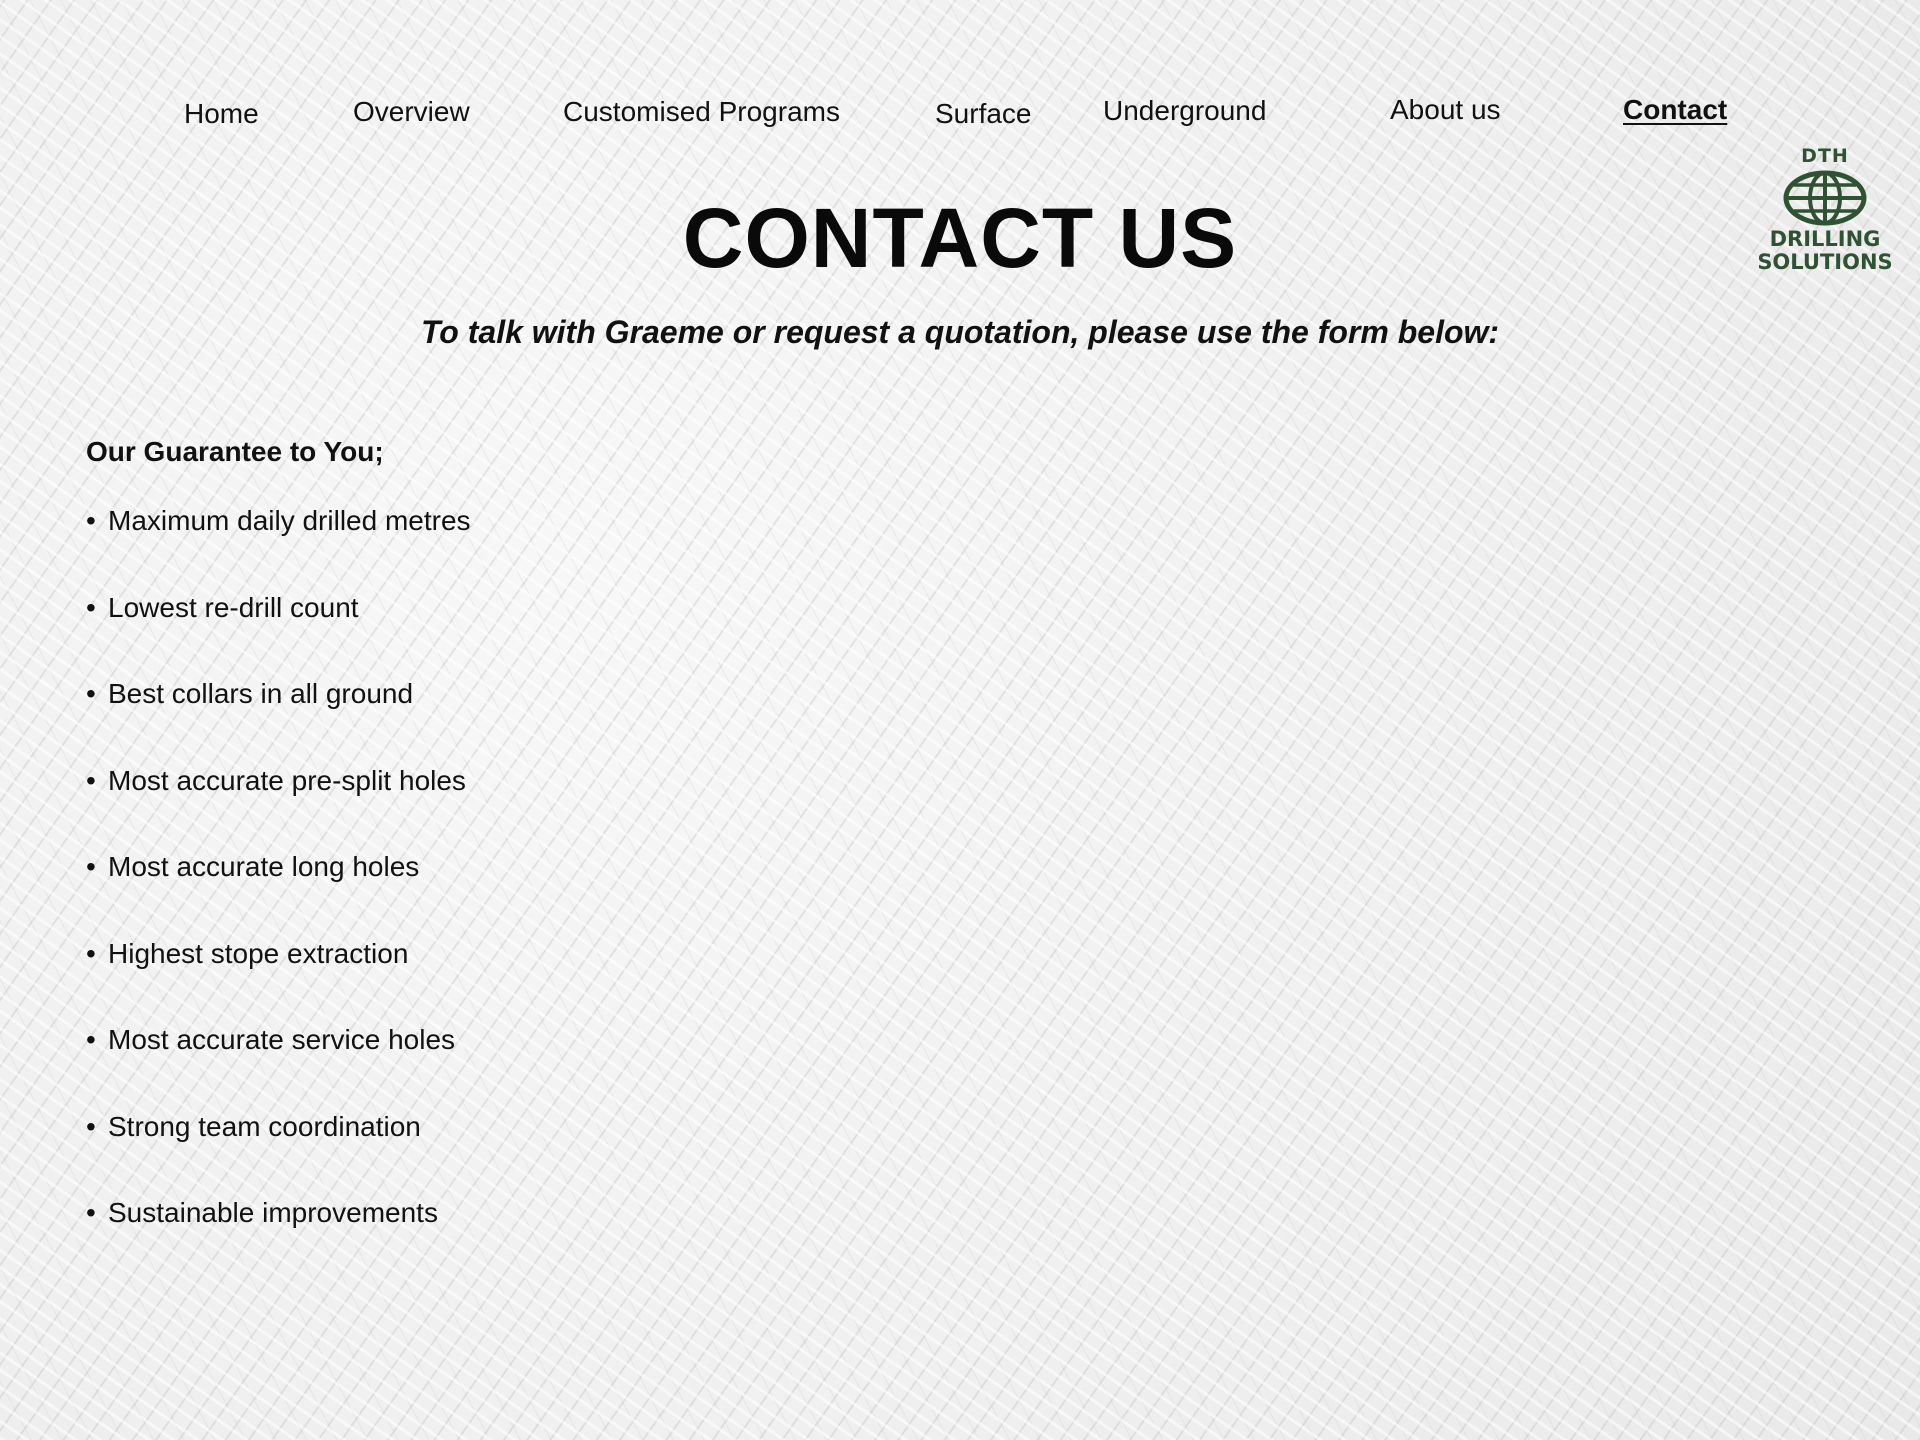  What do you see at coordinates (278, 633) in the screenshot?
I see `list-item: • Lowest re-drill count` at bounding box center [278, 633].